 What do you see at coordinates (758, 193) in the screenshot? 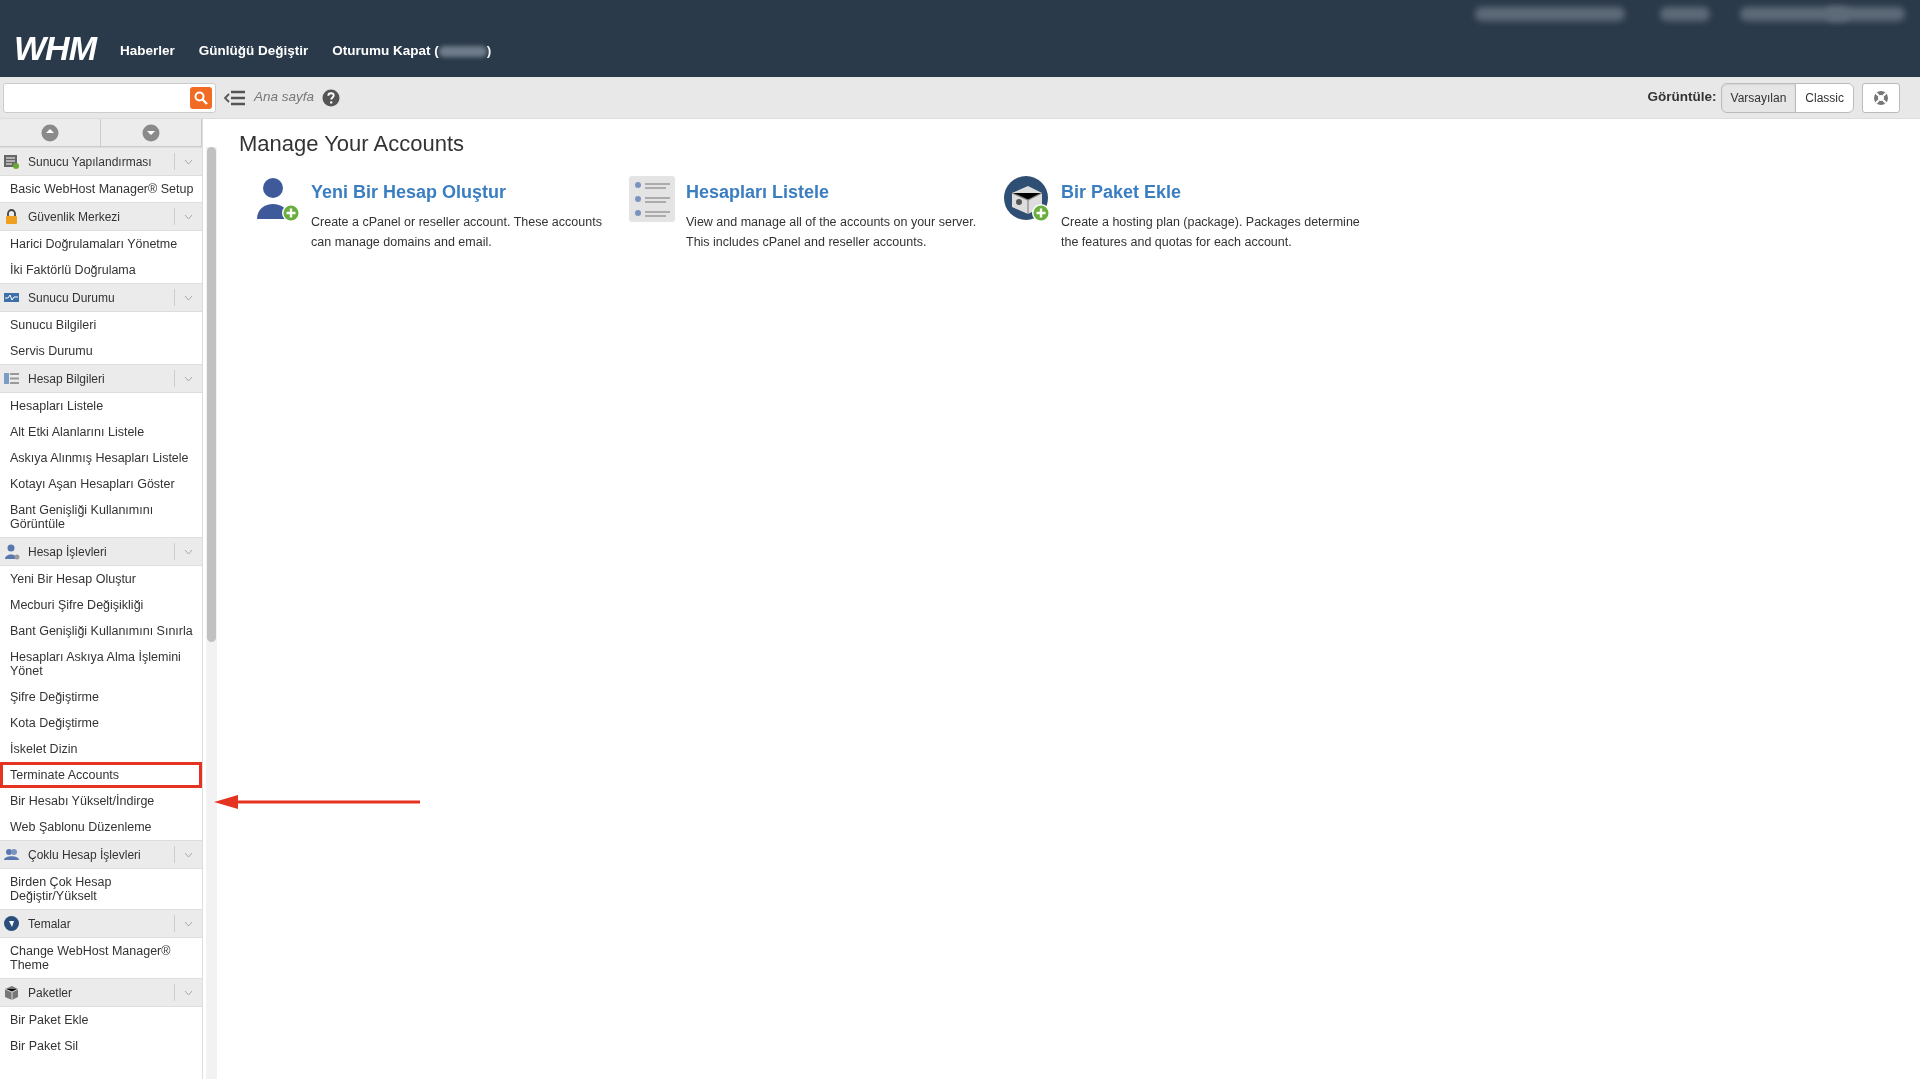
I see `card-title-link: Hesapları Listele` at bounding box center [758, 193].